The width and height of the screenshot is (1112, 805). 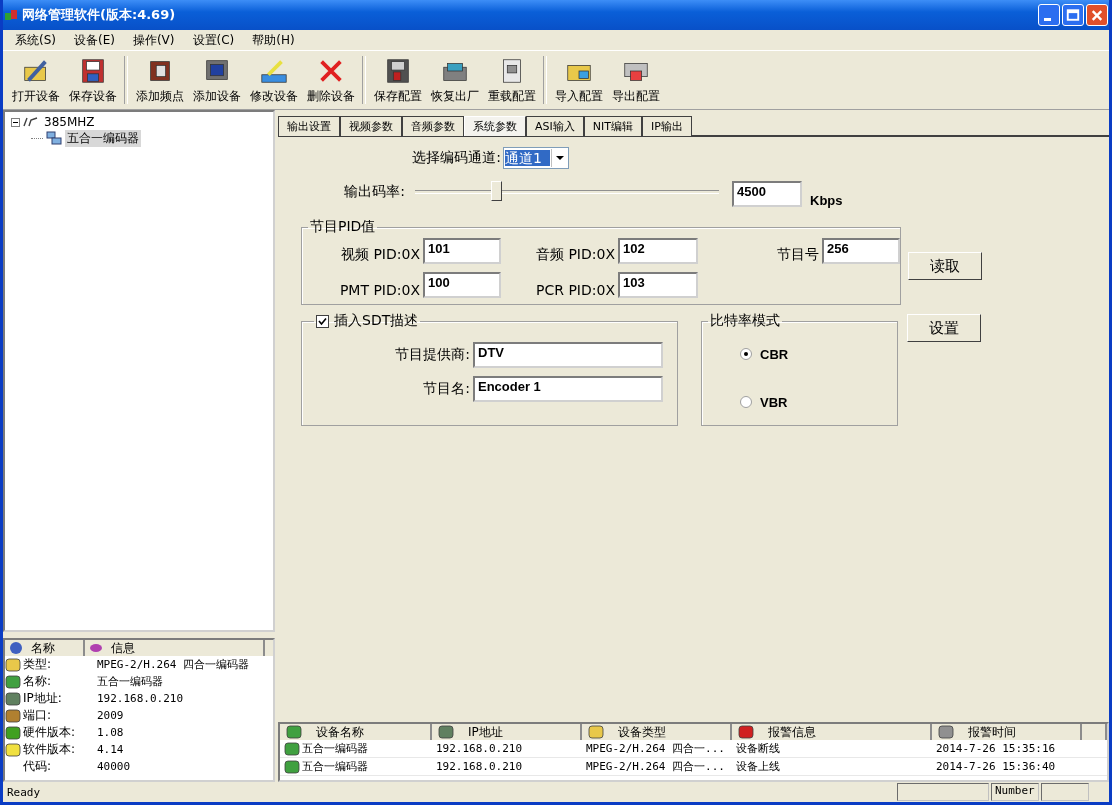 What do you see at coordinates (574, 255) in the screenshot?
I see `field-label: 音频 PID:0X` at bounding box center [574, 255].